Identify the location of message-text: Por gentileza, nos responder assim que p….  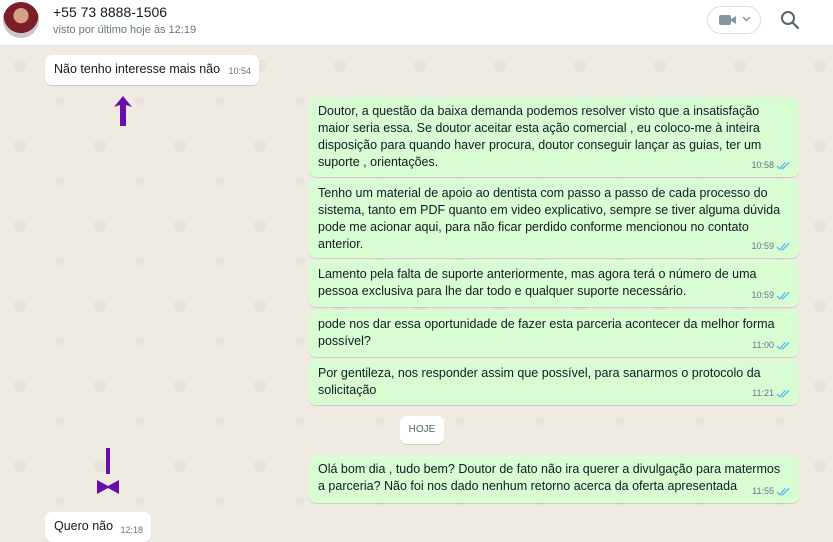
(539, 381).